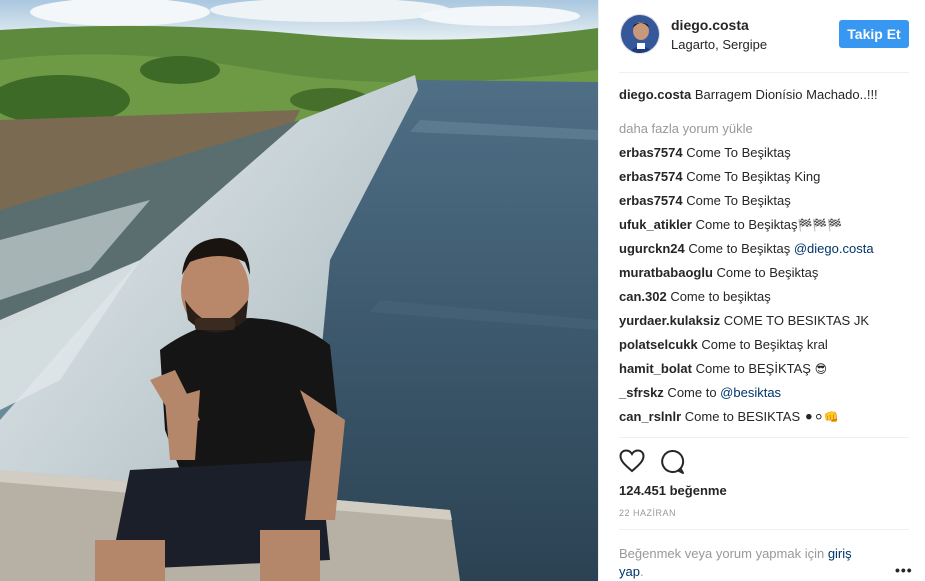 This screenshot has height=581, width=925. I want to click on avatar-image, so click(640, 34).